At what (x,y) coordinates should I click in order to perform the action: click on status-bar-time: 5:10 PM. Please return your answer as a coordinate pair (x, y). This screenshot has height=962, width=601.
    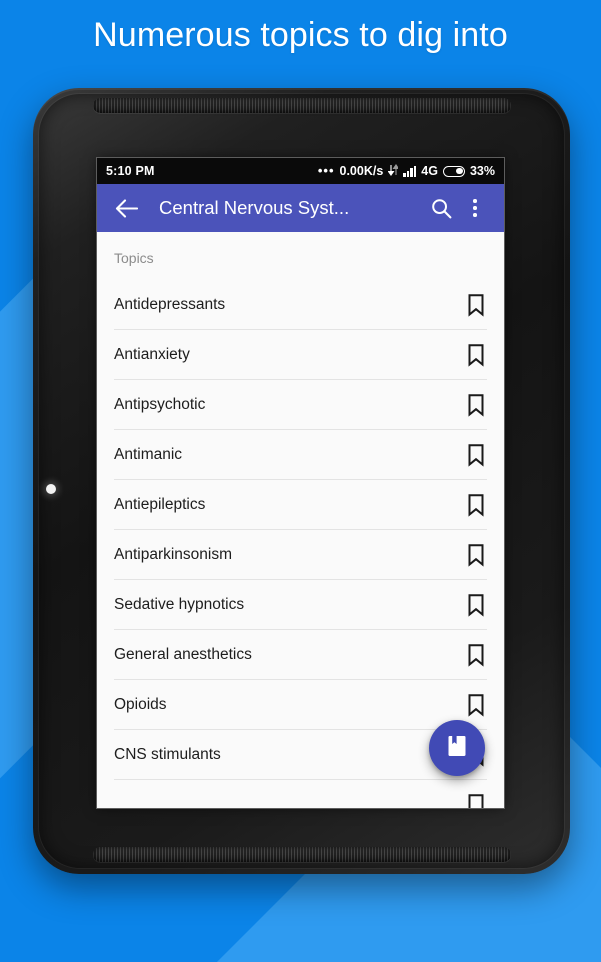
    Looking at the image, I should click on (130, 171).